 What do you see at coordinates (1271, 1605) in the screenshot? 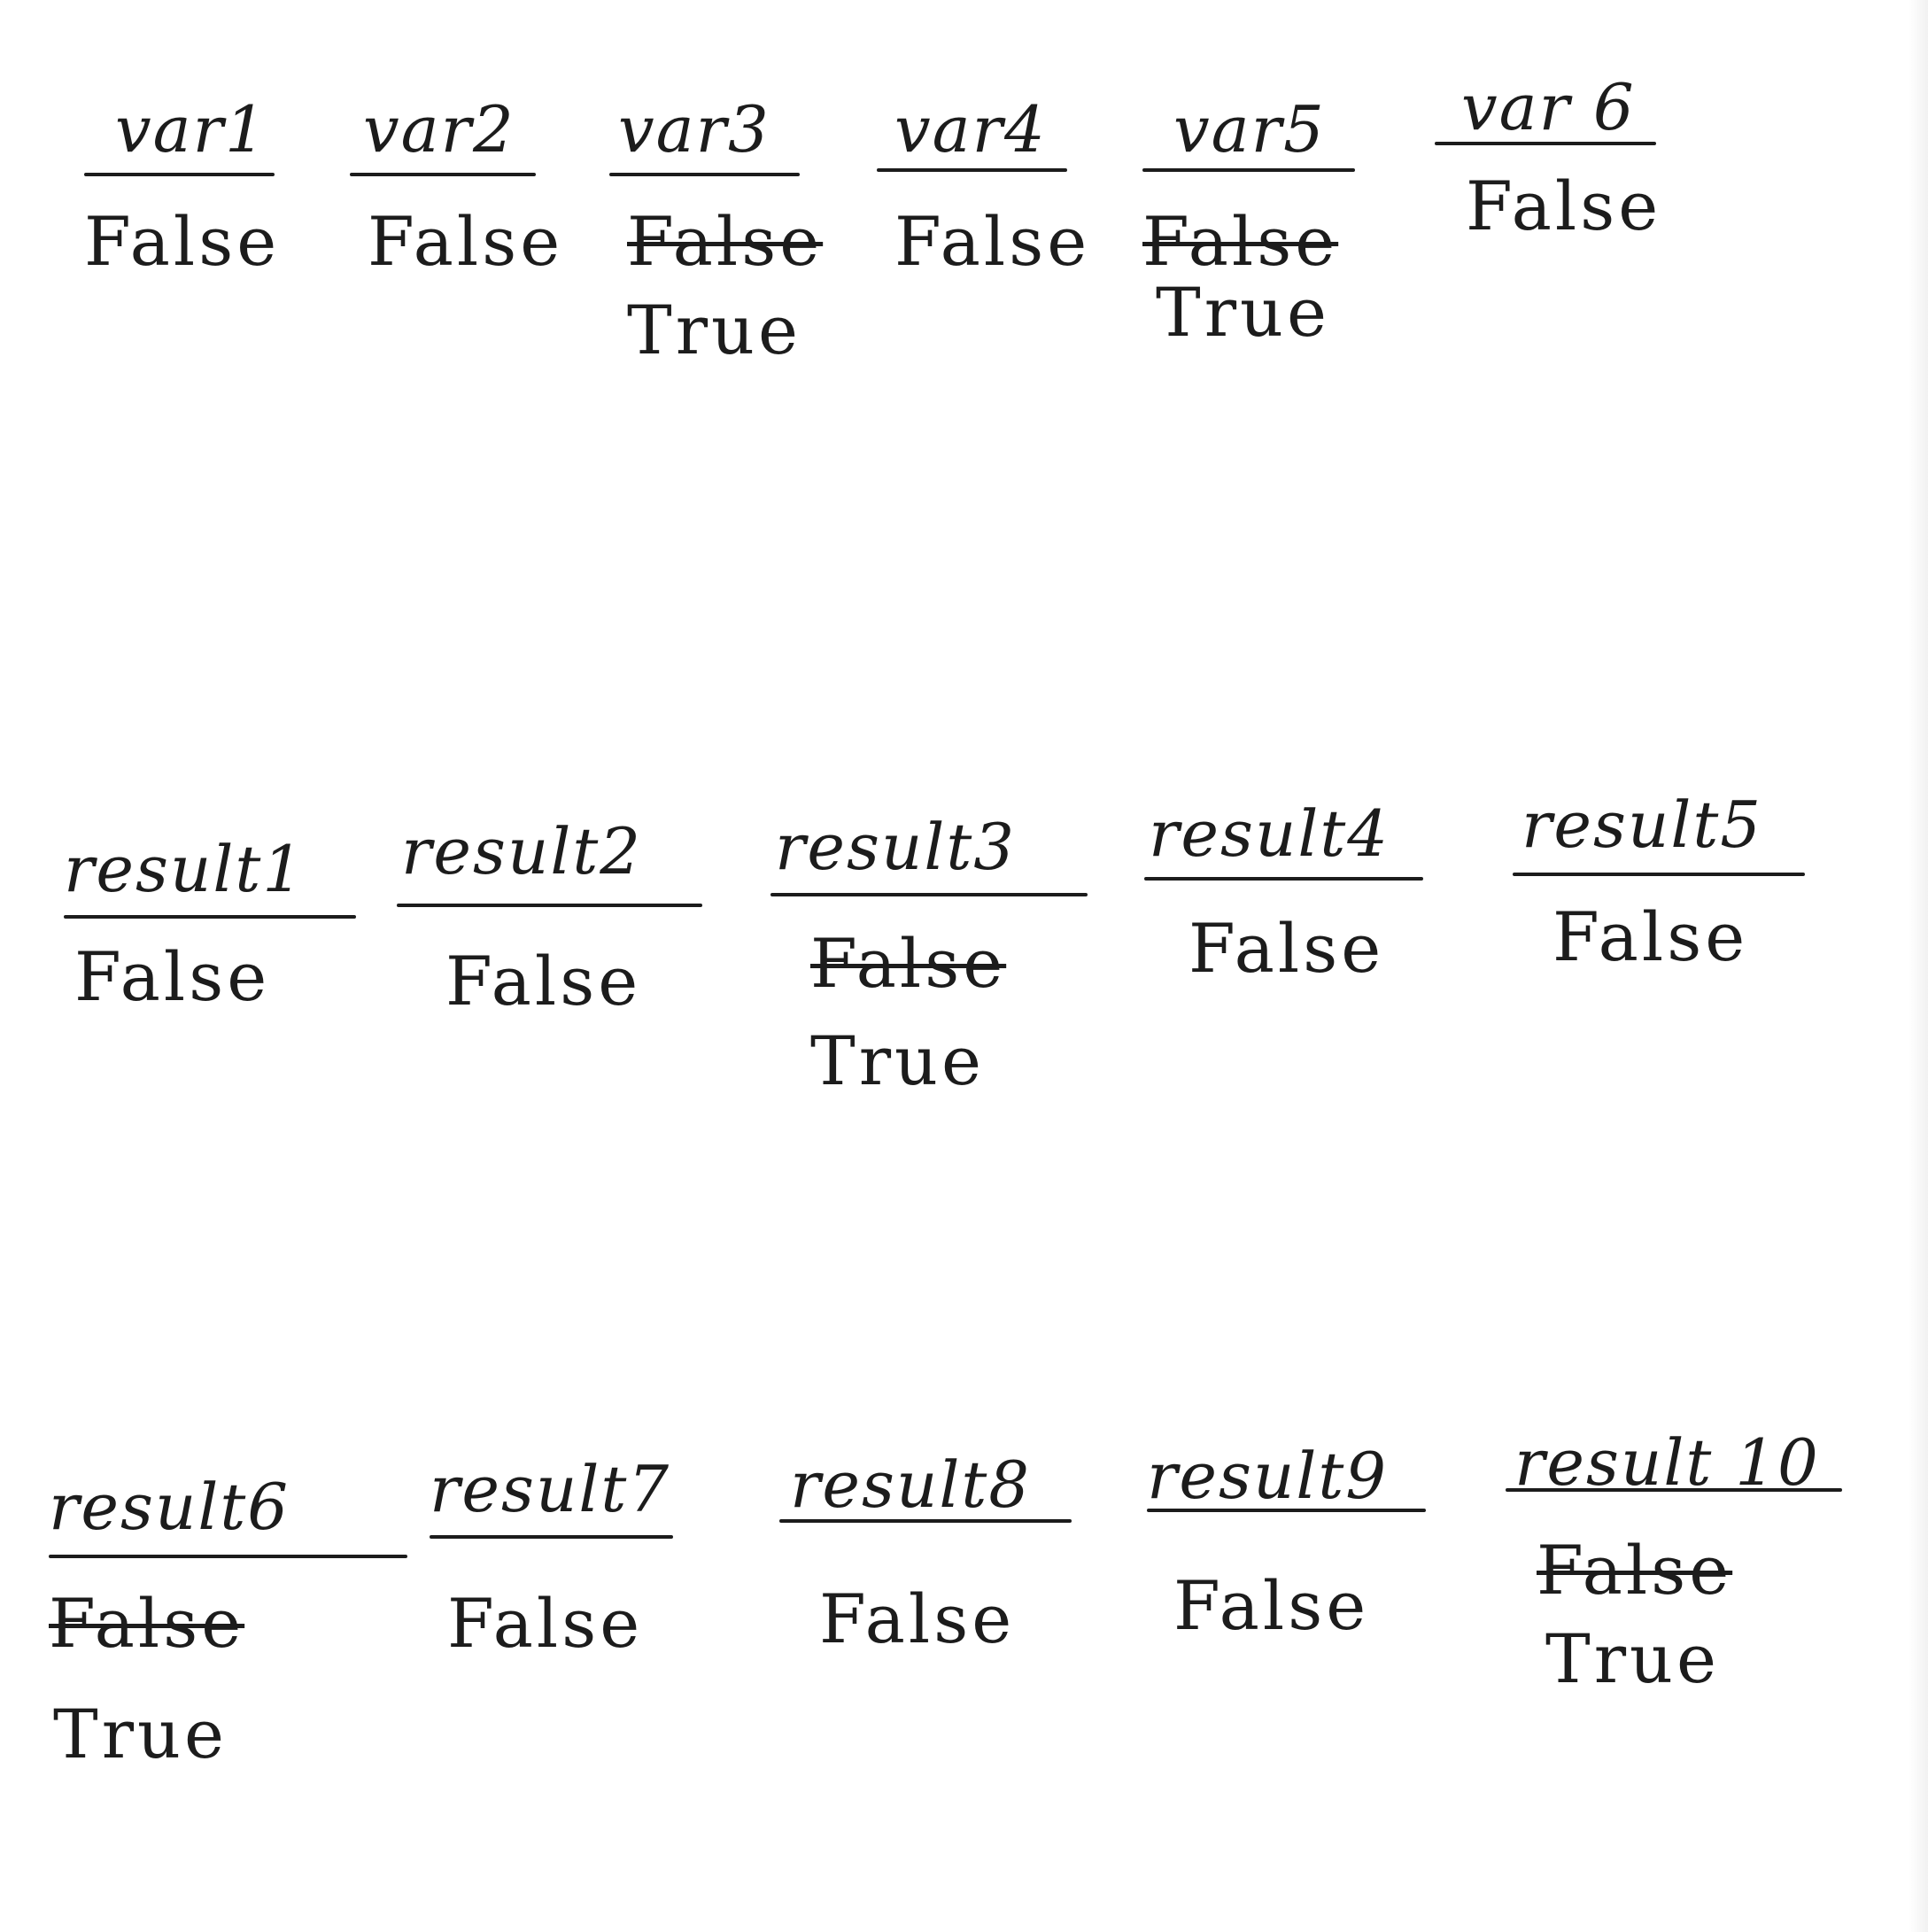
I see `result9-value: False` at bounding box center [1271, 1605].